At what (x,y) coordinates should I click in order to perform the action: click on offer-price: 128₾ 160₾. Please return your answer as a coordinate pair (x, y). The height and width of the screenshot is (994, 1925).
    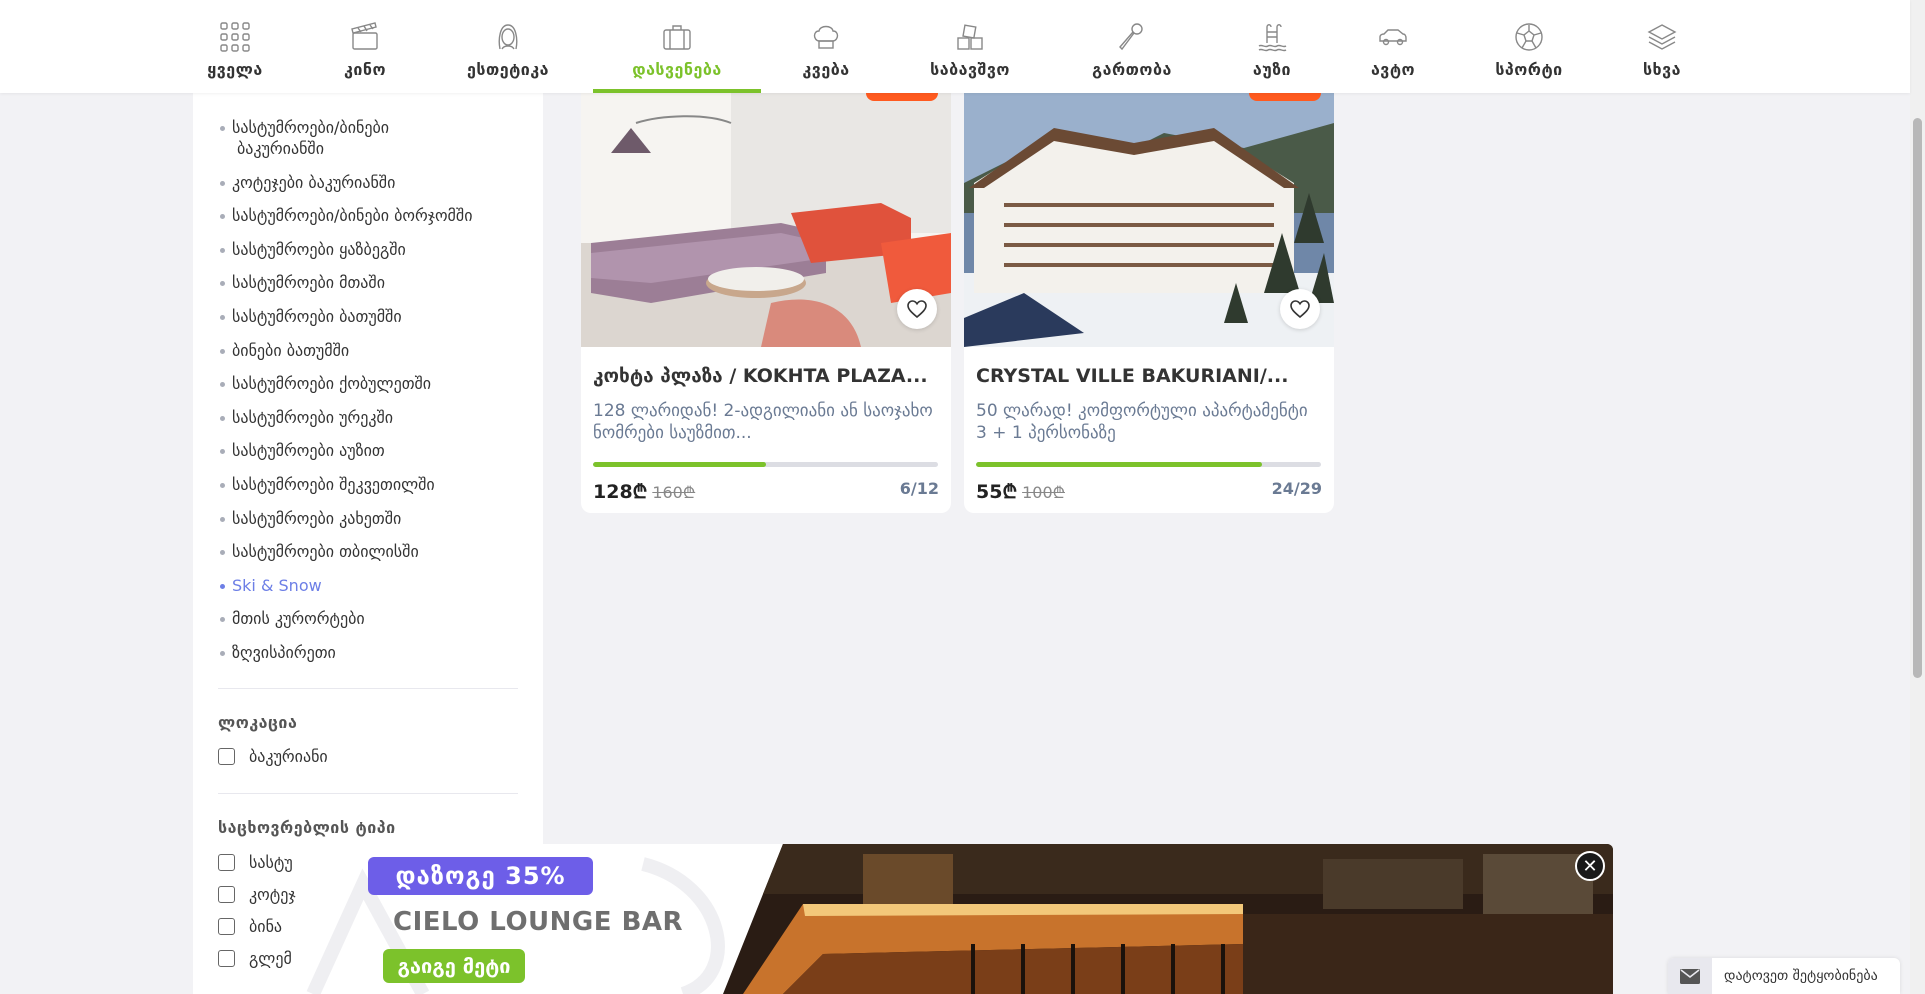
    Looking at the image, I should click on (644, 492).